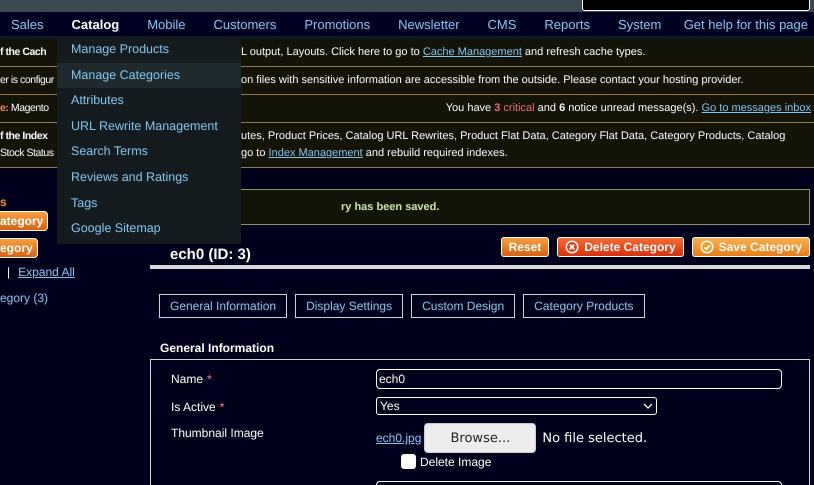  I want to click on nav-item: CMS, so click(502, 24).